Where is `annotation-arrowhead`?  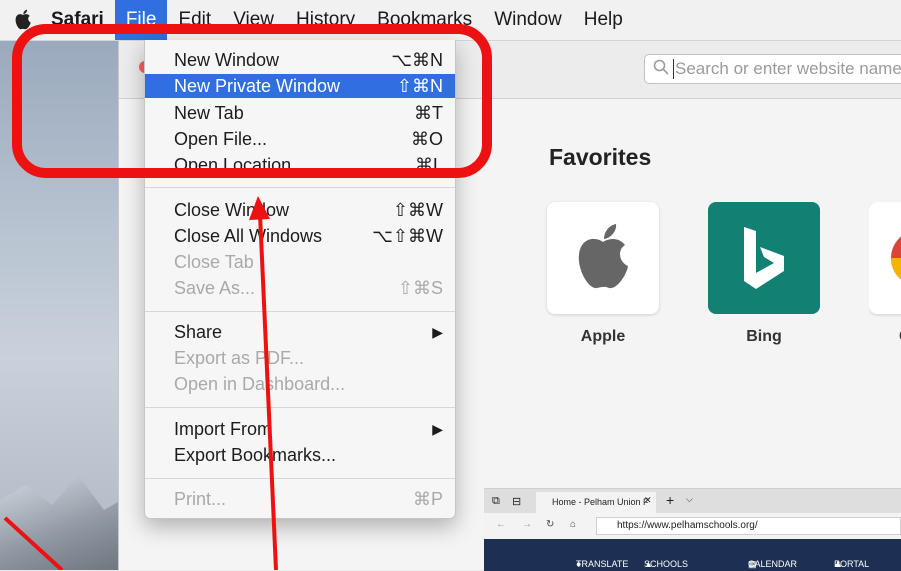 annotation-arrowhead is located at coordinates (259, 208).